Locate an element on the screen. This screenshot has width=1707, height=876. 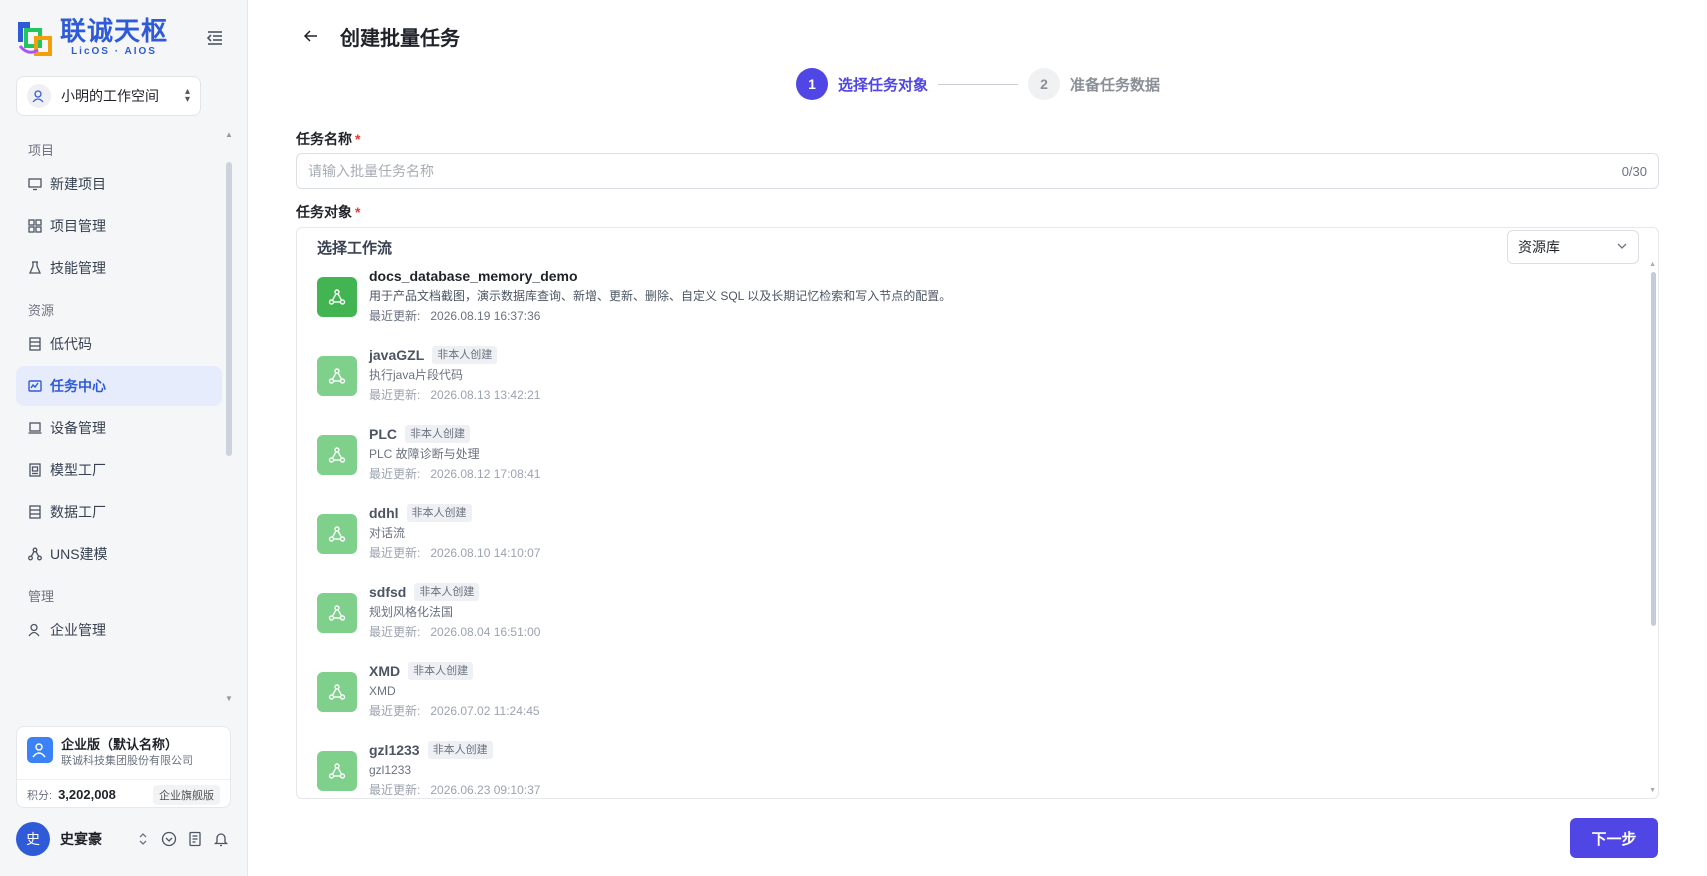
sidebar-item-label: 项目管理 is located at coordinates (78, 226).